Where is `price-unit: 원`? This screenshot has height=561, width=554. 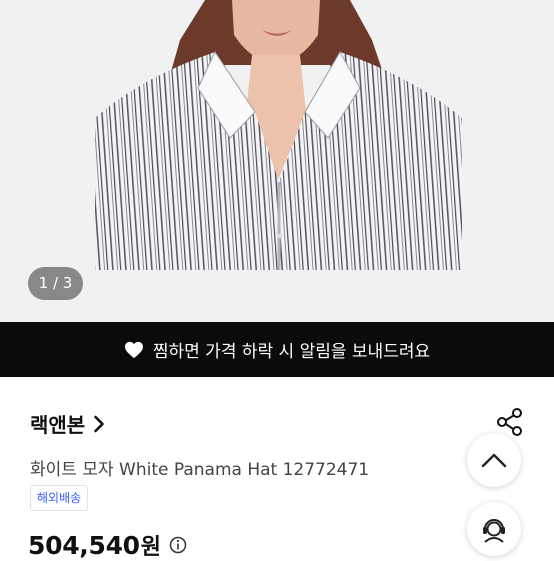 price-unit: 원 is located at coordinates (150, 547).